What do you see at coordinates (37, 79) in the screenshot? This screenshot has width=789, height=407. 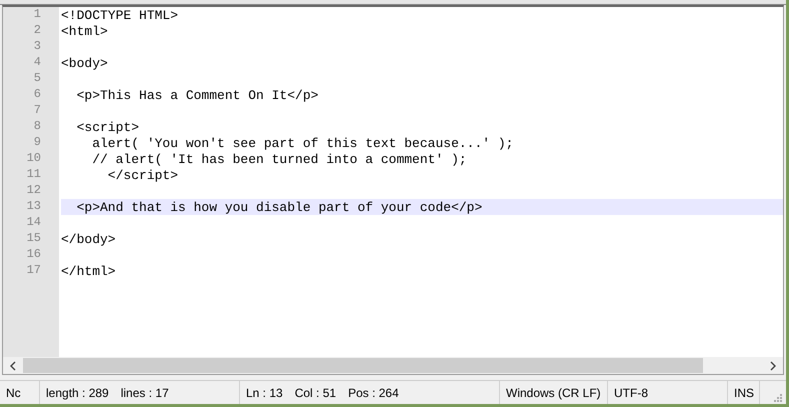 I see `line-number: 5` at bounding box center [37, 79].